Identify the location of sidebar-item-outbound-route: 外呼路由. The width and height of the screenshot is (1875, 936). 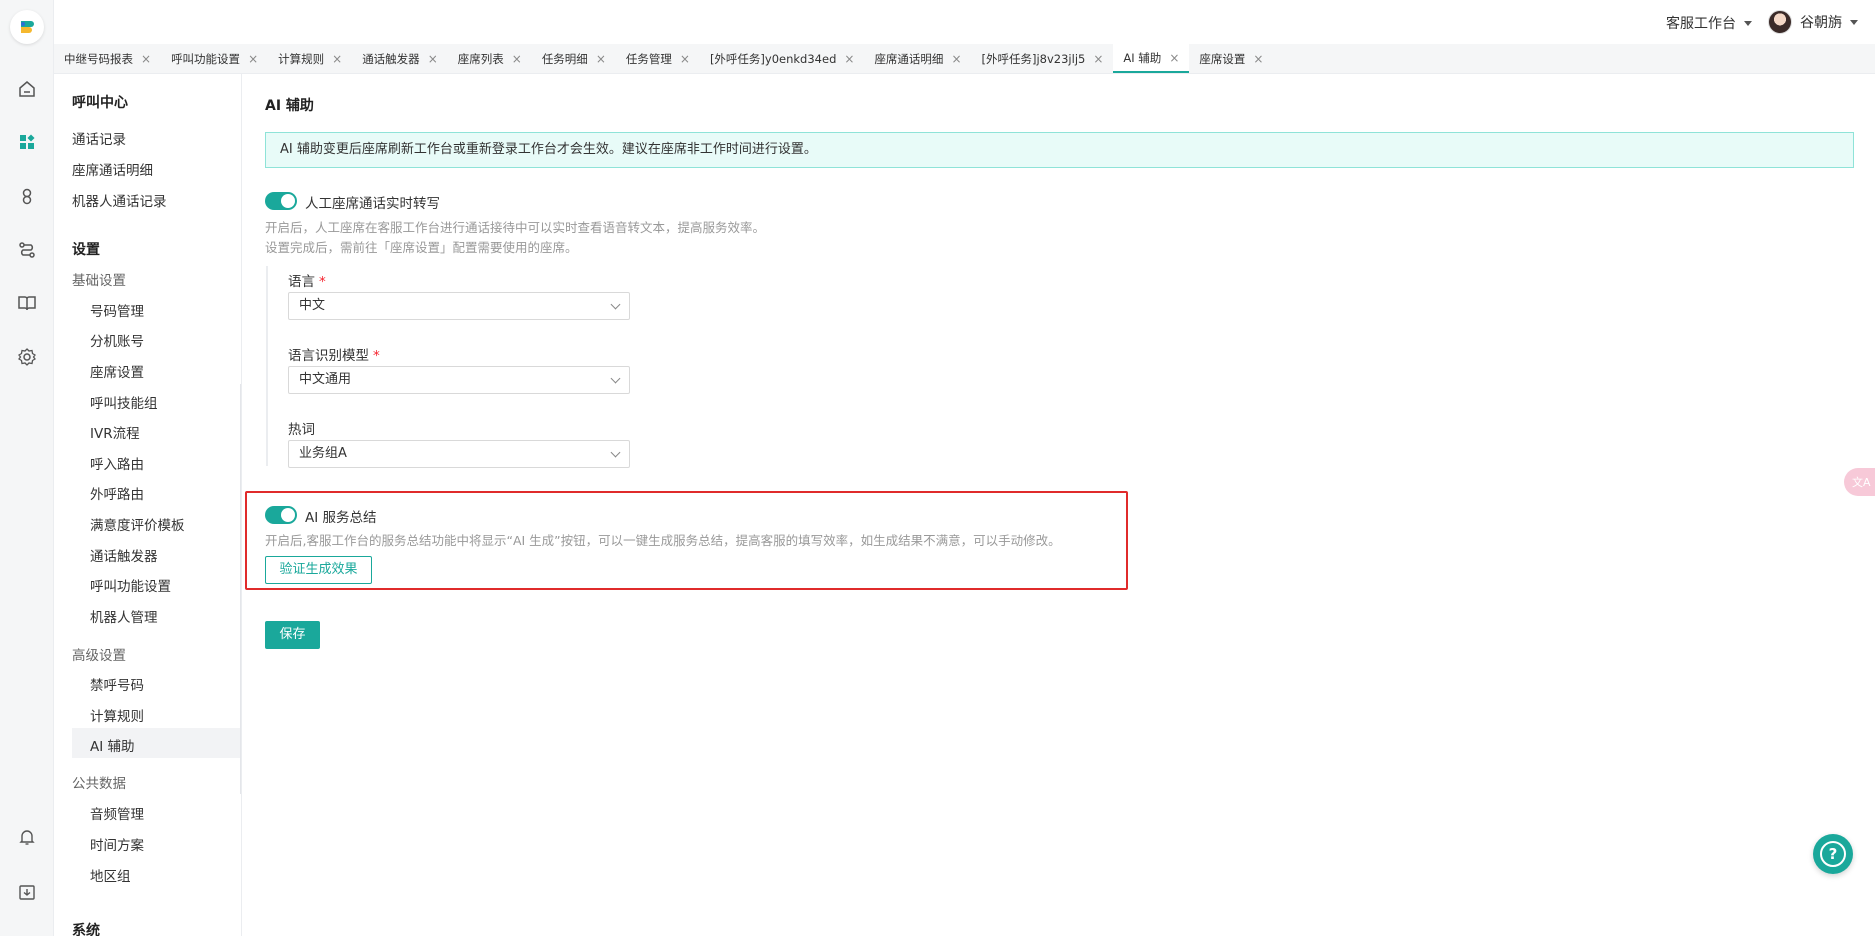
(117, 493).